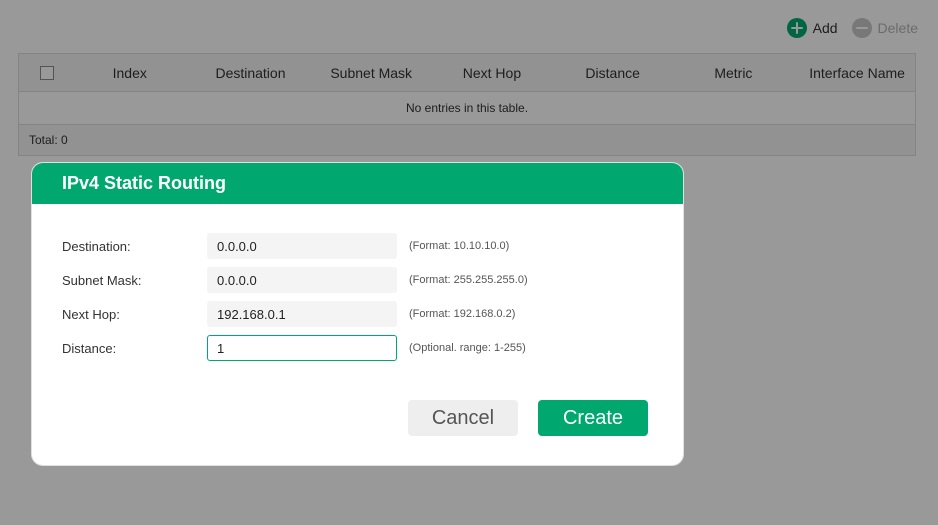 The image size is (938, 525). I want to click on distance-label: Distance:, so click(89, 348).